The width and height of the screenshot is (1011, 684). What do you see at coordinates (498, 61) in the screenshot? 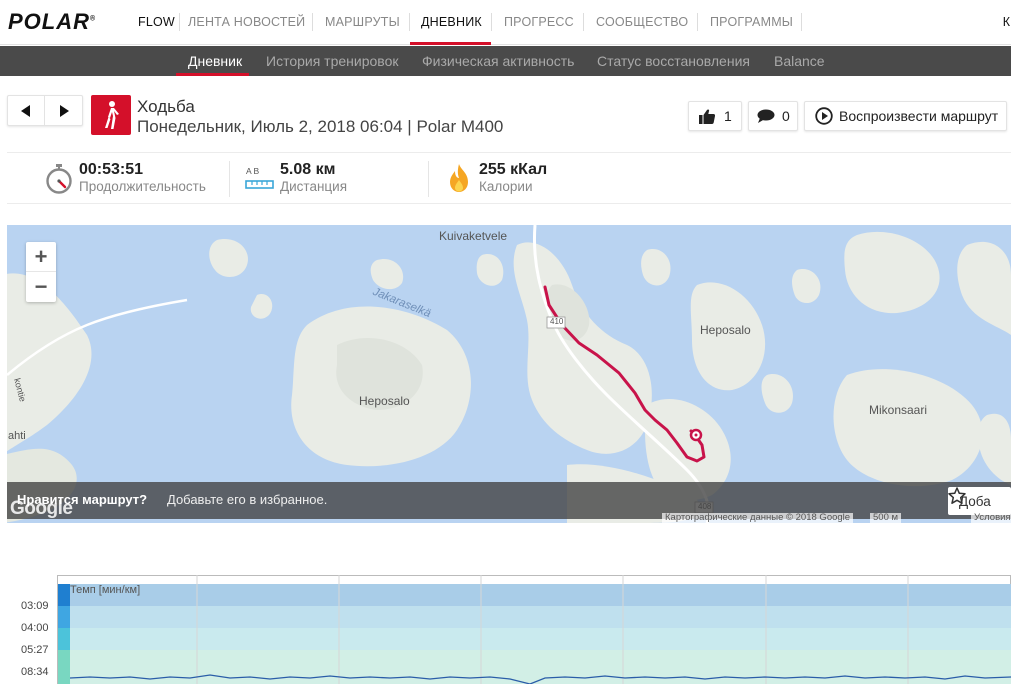
I see `subnav-physical-activity: Физическая активность` at bounding box center [498, 61].